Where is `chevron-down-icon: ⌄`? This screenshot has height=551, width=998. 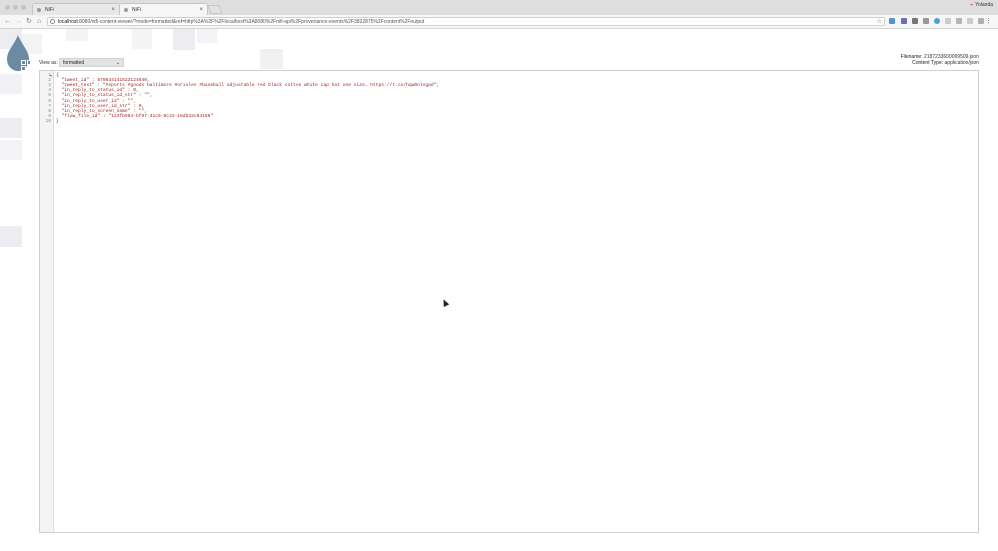
chevron-down-icon: ⌄ is located at coordinates (117, 63).